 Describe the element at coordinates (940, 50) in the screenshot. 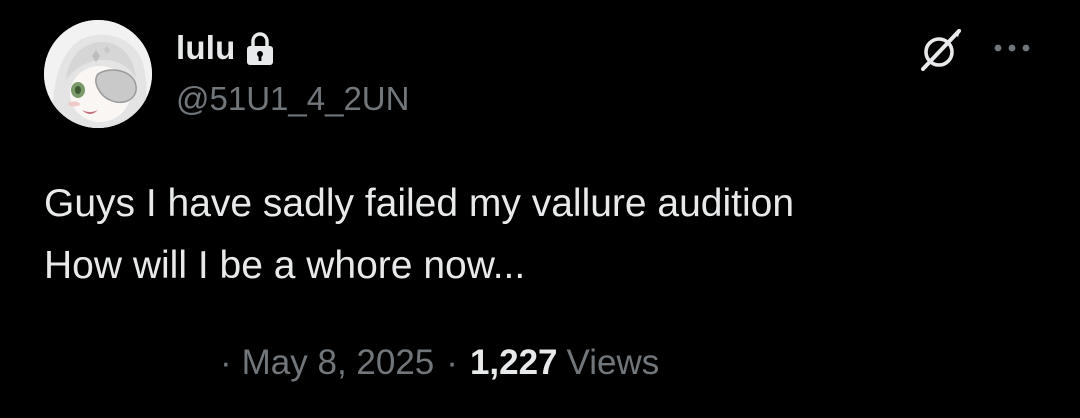

I see `grok-icon` at that location.